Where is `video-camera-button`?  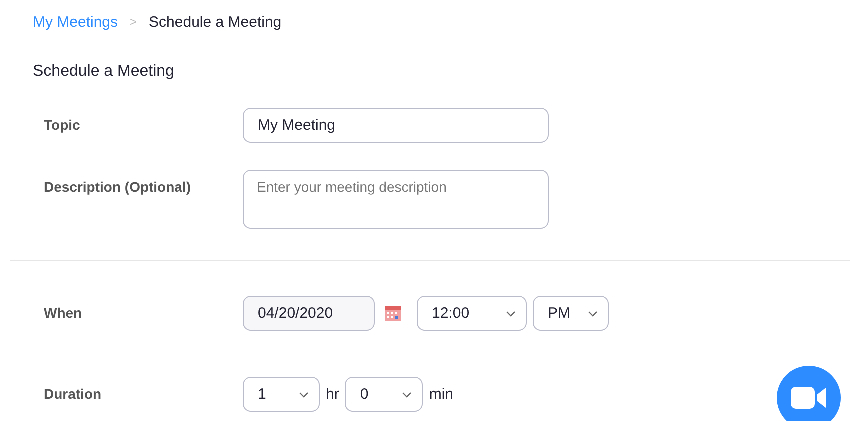 video-camera-button is located at coordinates (809, 393).